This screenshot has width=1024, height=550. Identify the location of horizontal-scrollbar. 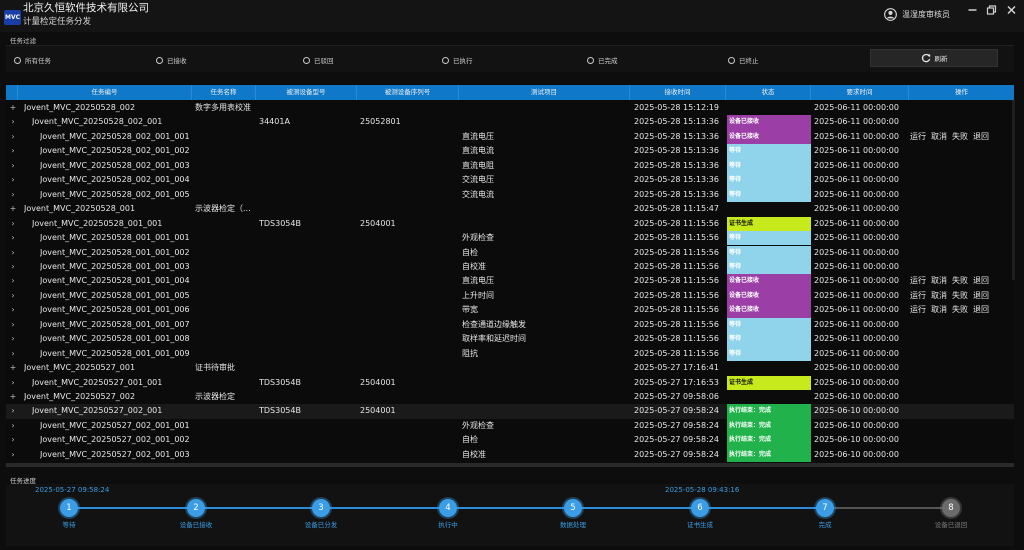
(510, 465).